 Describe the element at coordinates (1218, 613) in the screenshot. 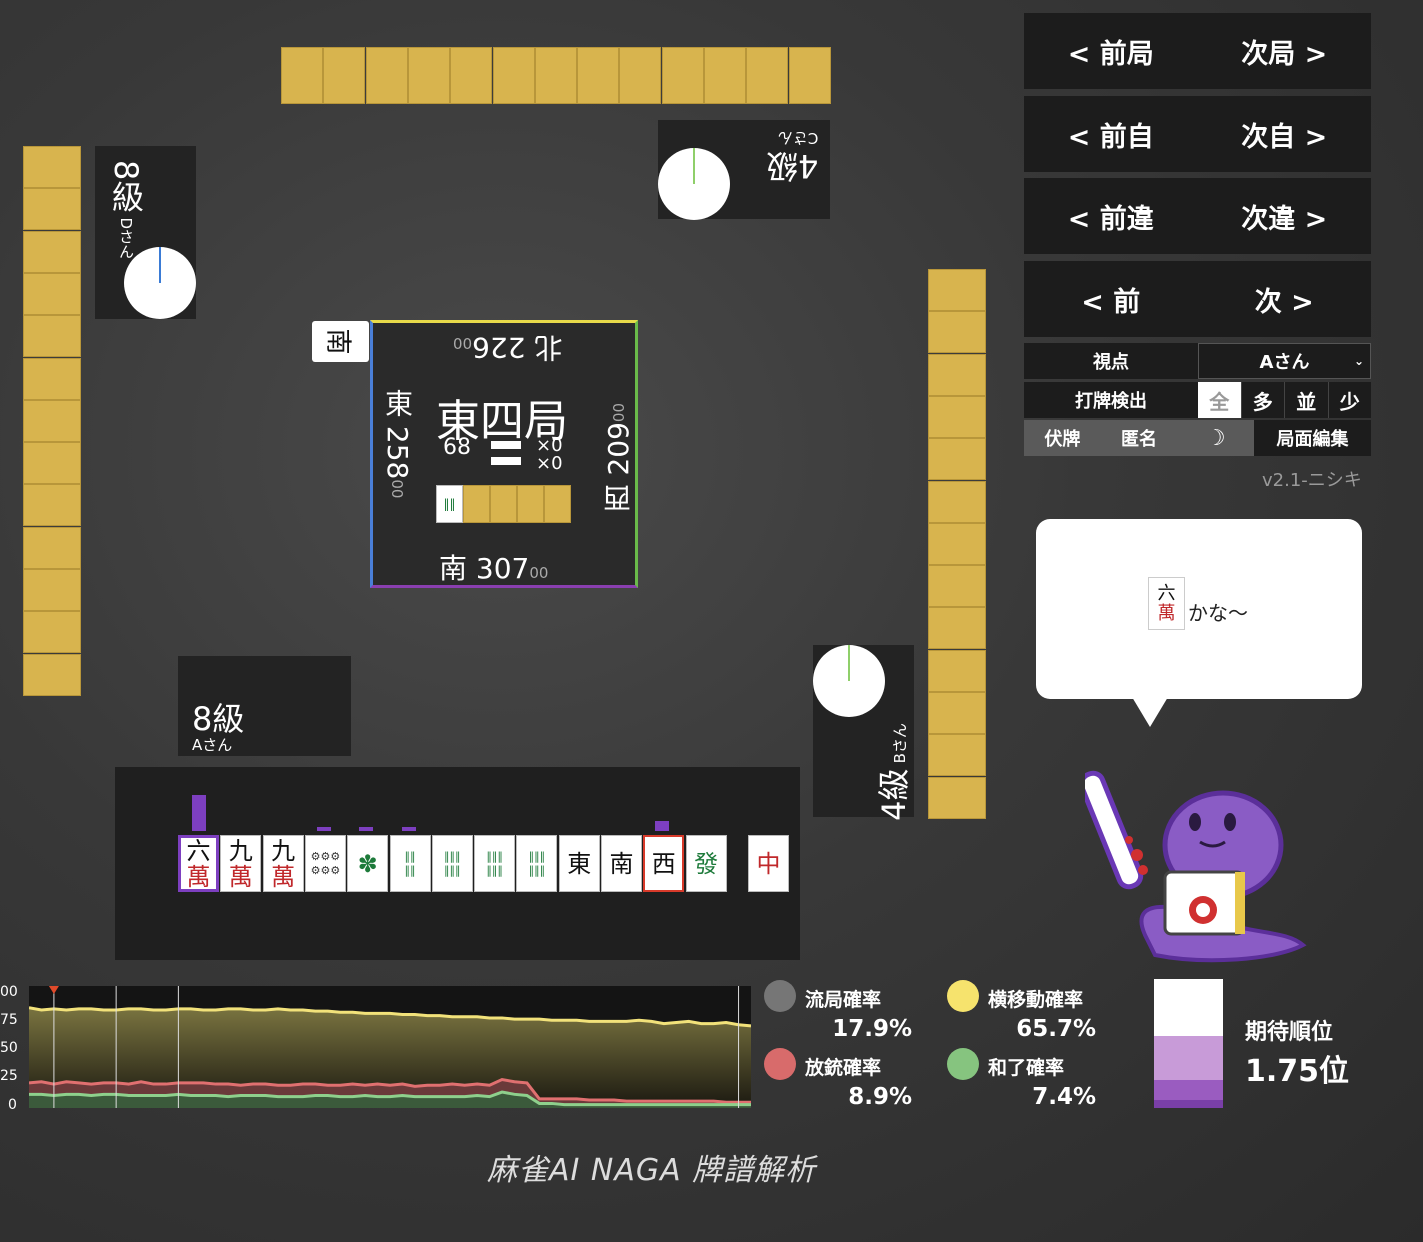

I see `speech-text: かな～` at that location.